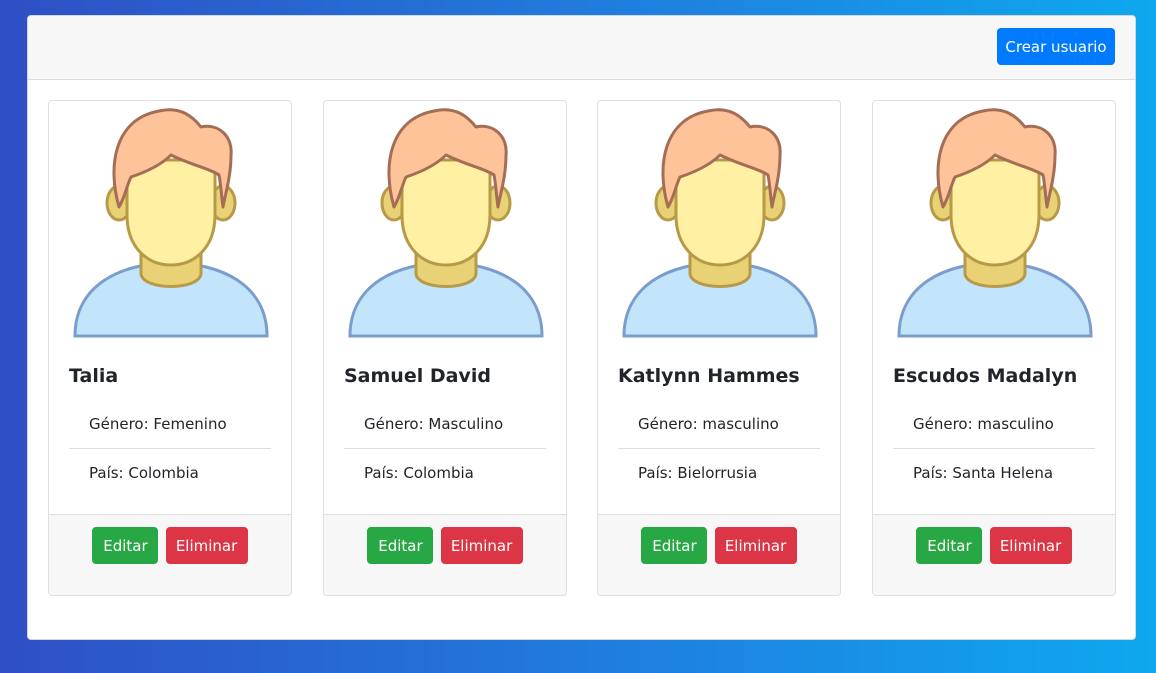 This screenshot has width=1156, height=673. What do you see at coordinates (983, 473) in the screenshot?
I see `user-country: País: Santa Helena` at bounding box center [983, 473].